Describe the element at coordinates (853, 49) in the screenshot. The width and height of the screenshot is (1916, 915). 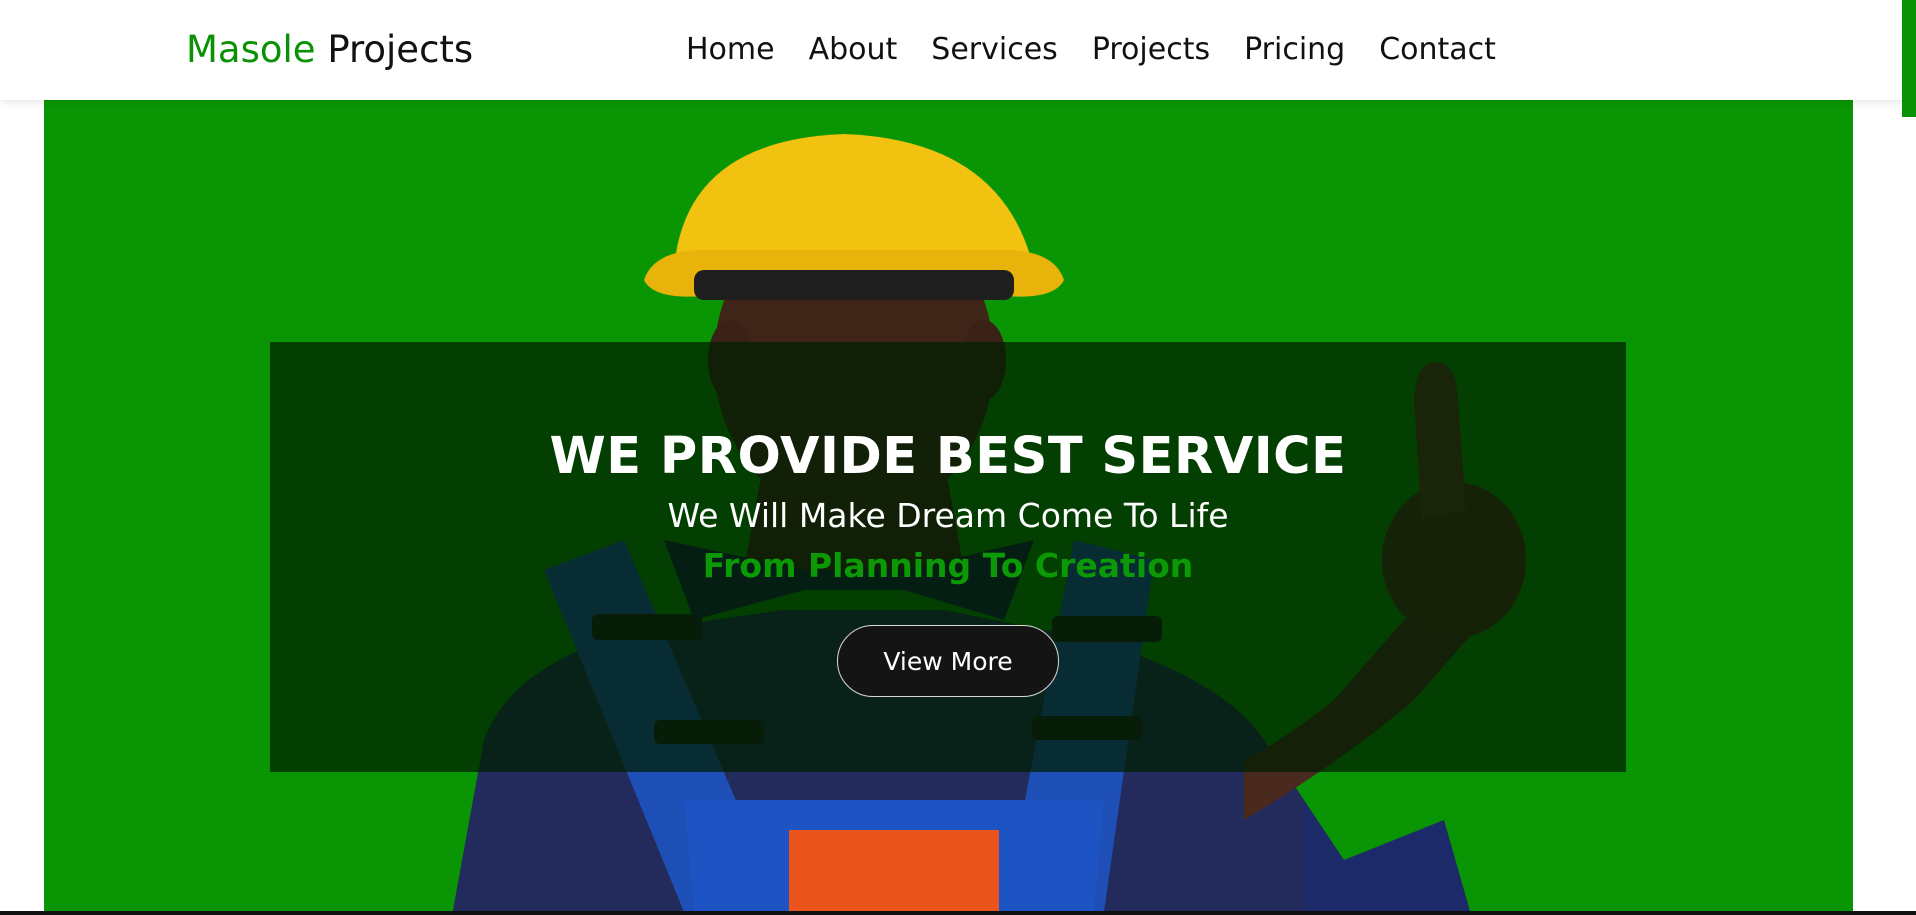
I see `nav-about-link: About` at that location.